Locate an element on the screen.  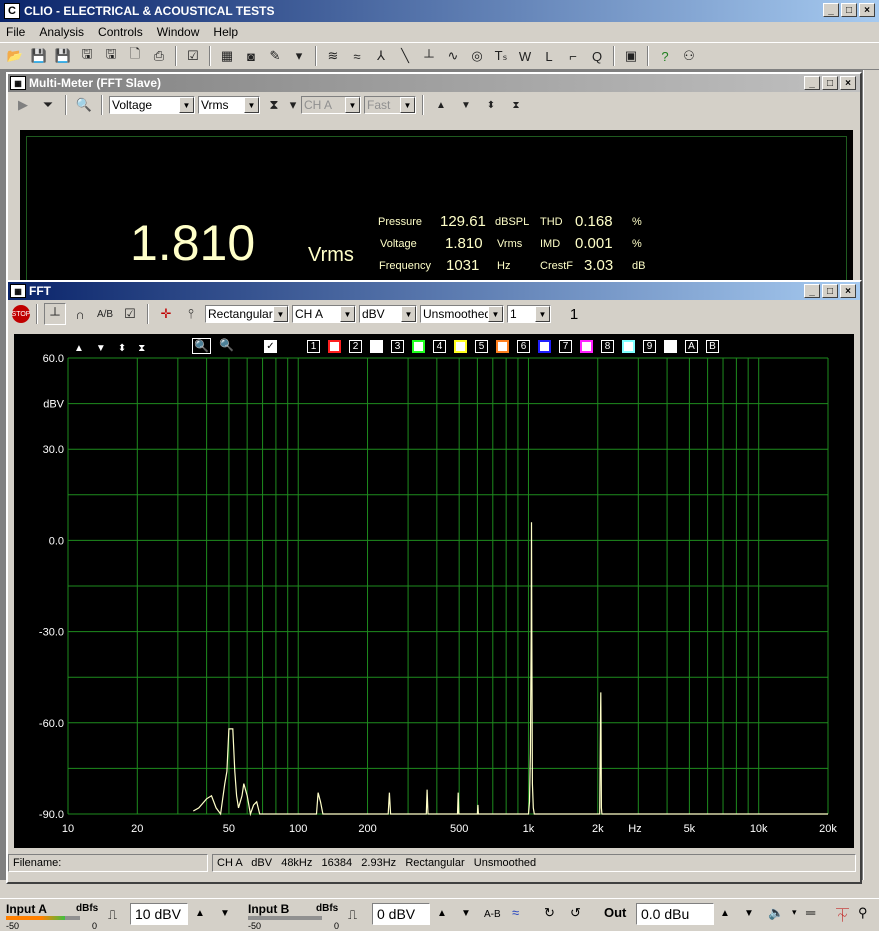
fft-close-button: × is located at coordinates (848, 291).